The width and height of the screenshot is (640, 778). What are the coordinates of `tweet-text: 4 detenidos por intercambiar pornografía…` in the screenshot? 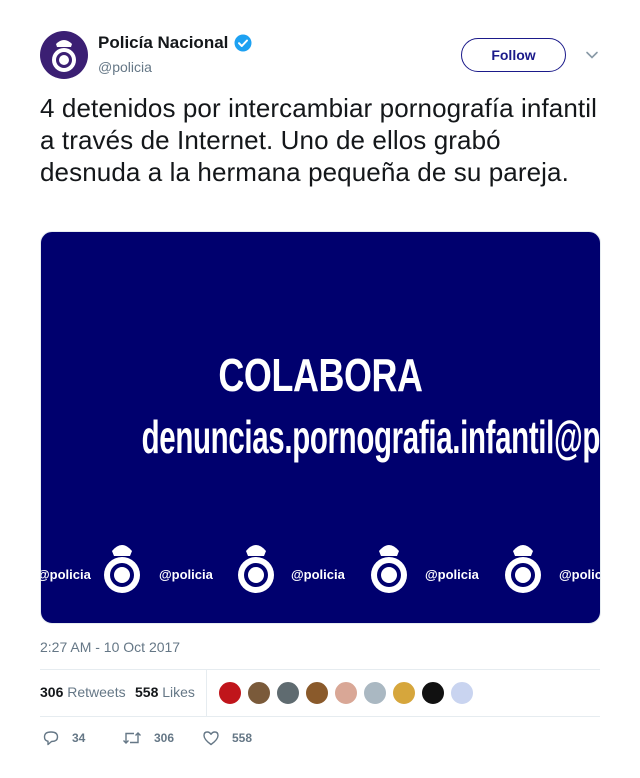 It's located at (319, 140).